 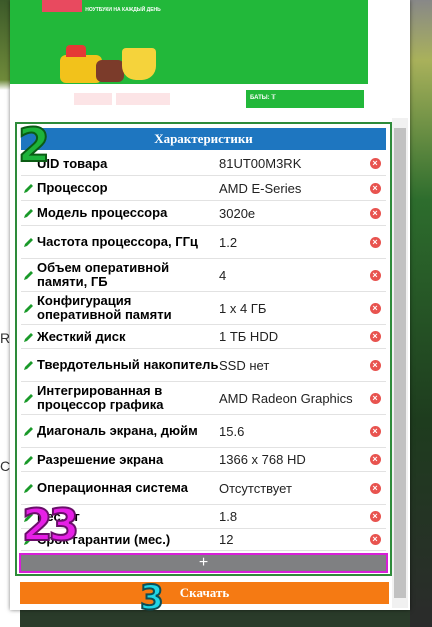 I want to click on row-value: 3020e, so click(x=237, y=213).